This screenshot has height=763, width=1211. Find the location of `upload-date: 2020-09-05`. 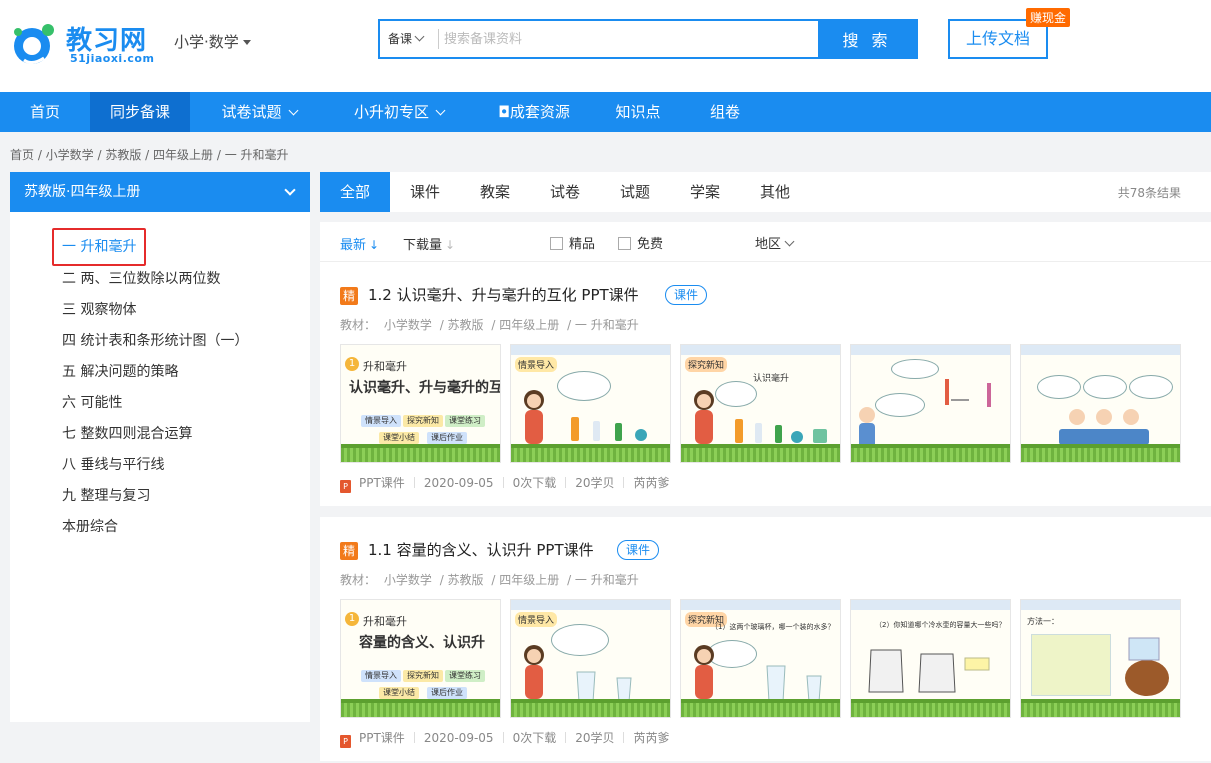

upload-date: 2020-09-05 is located at coordinates (458, 483).